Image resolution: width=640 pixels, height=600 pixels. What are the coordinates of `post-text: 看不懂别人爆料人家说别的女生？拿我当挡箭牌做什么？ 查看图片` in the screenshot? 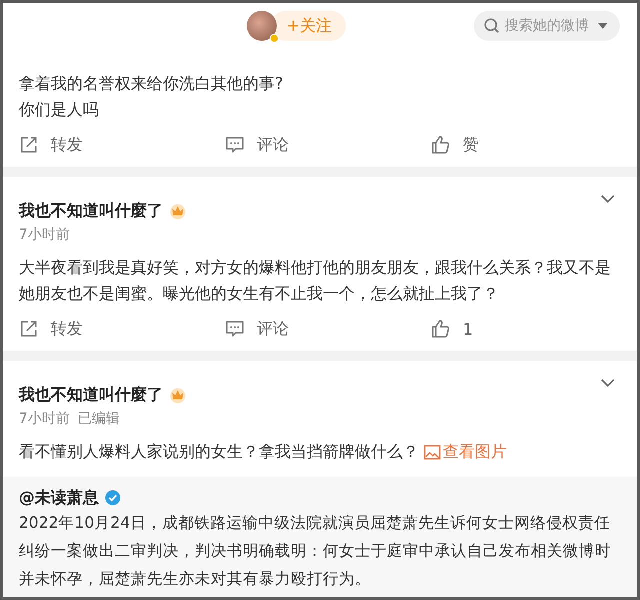 It's located at (320, 452).